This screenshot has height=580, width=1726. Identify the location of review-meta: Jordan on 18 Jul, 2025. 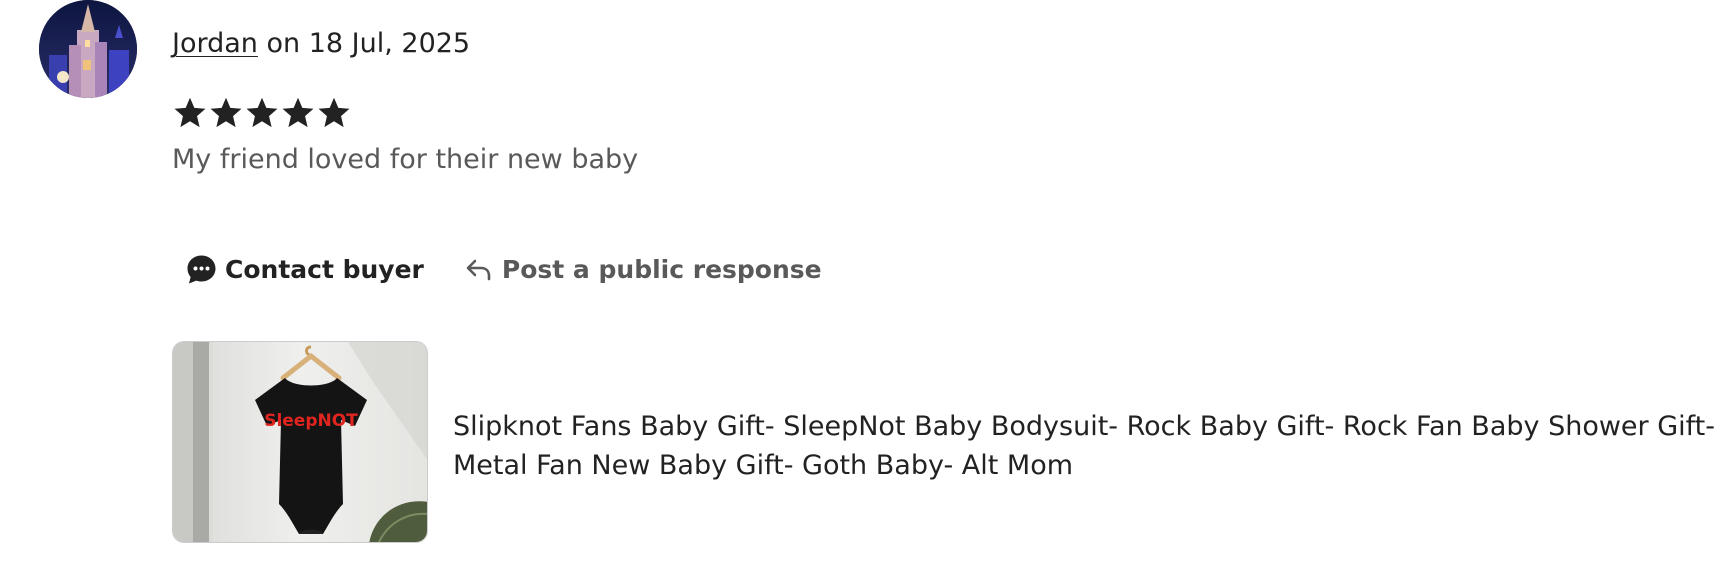
(321, 44).